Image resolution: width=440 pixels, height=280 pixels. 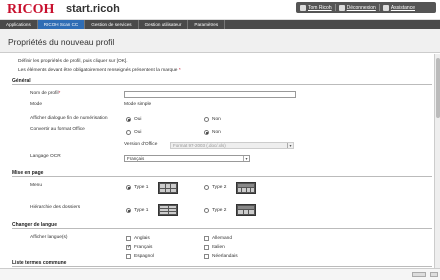 I want to click on checkbox-italian, so click(x=206, y=247).